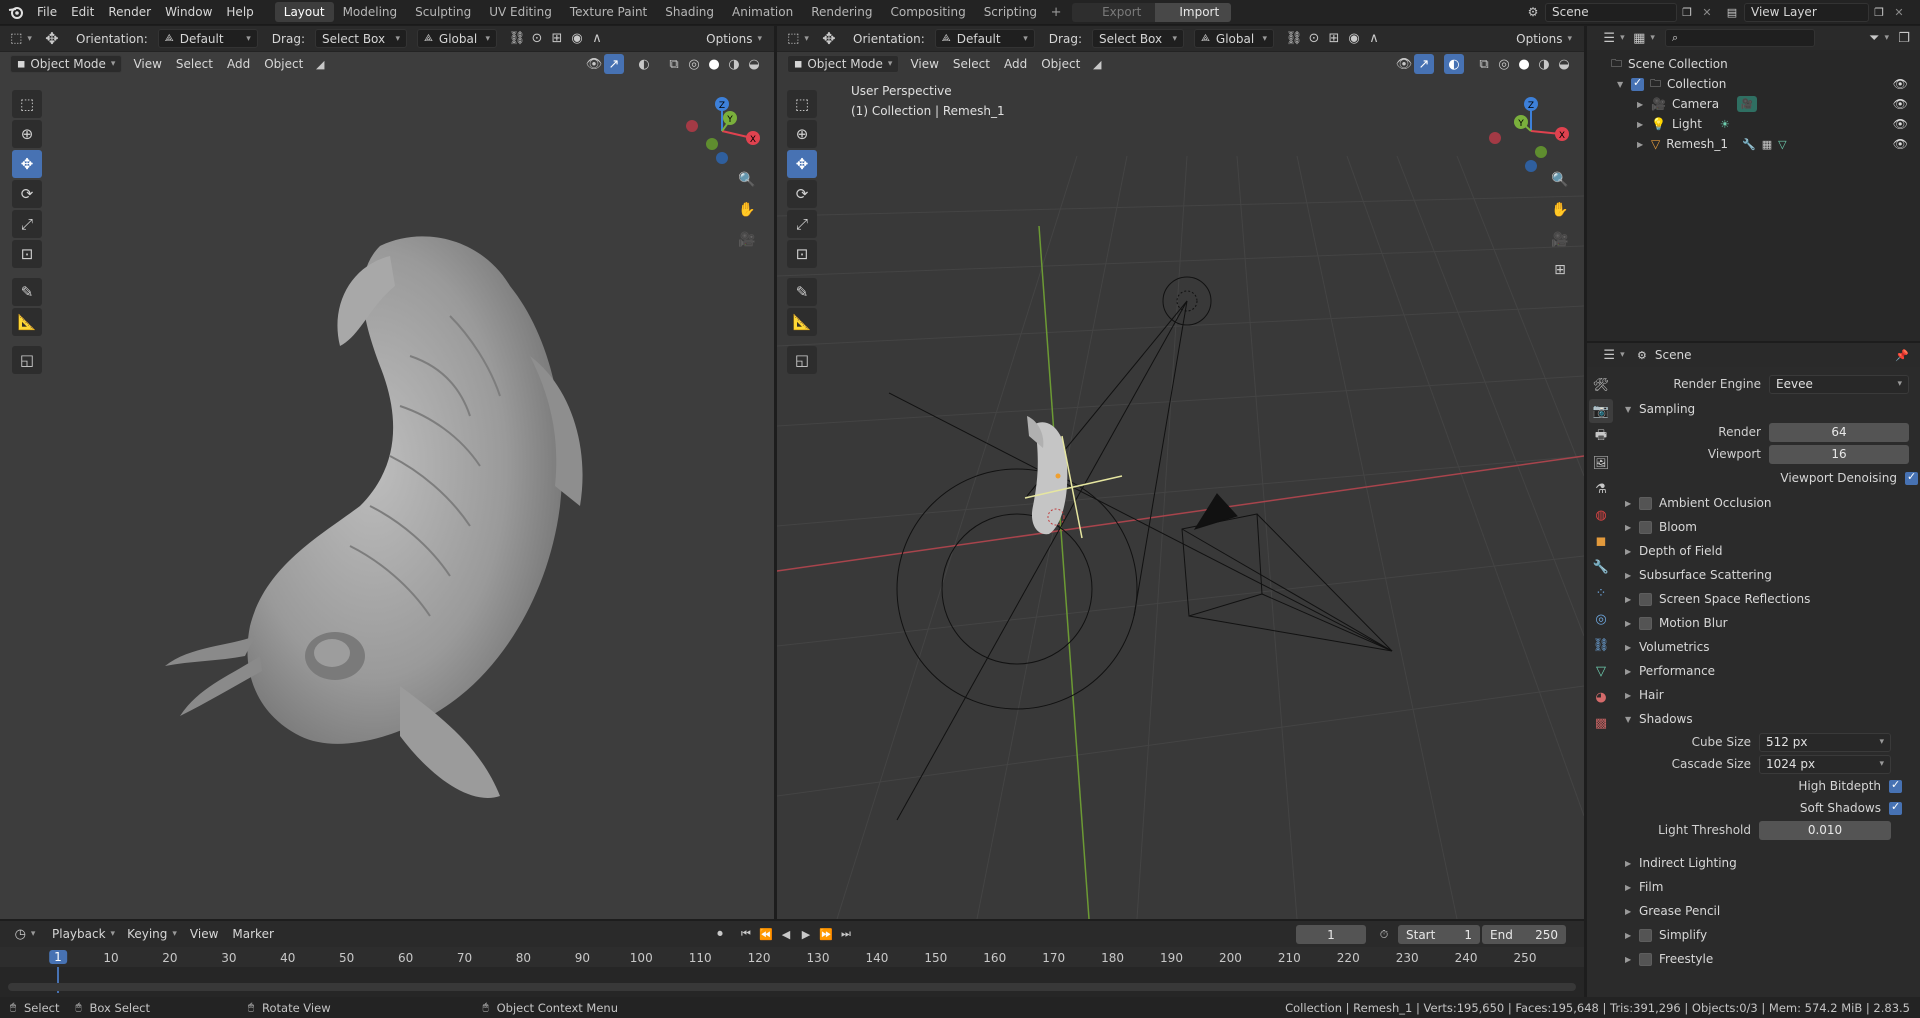  What do you see at coordinates (1769, 719) in the screenshot?
I see `panel-shadows: ▼ Shadows` at bounding box center [1769, 719].